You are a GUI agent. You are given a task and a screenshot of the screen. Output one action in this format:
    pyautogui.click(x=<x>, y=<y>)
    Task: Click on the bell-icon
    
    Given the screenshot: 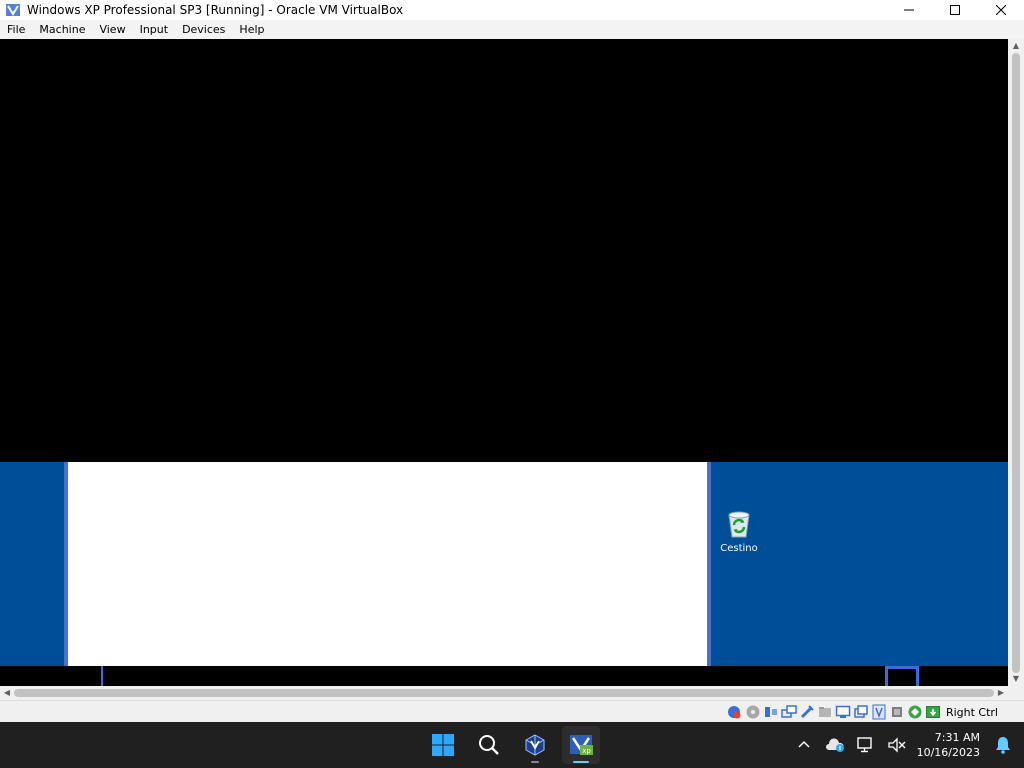 What is the action you would take?
    pyautogui.click(x=1003, y=745)
    